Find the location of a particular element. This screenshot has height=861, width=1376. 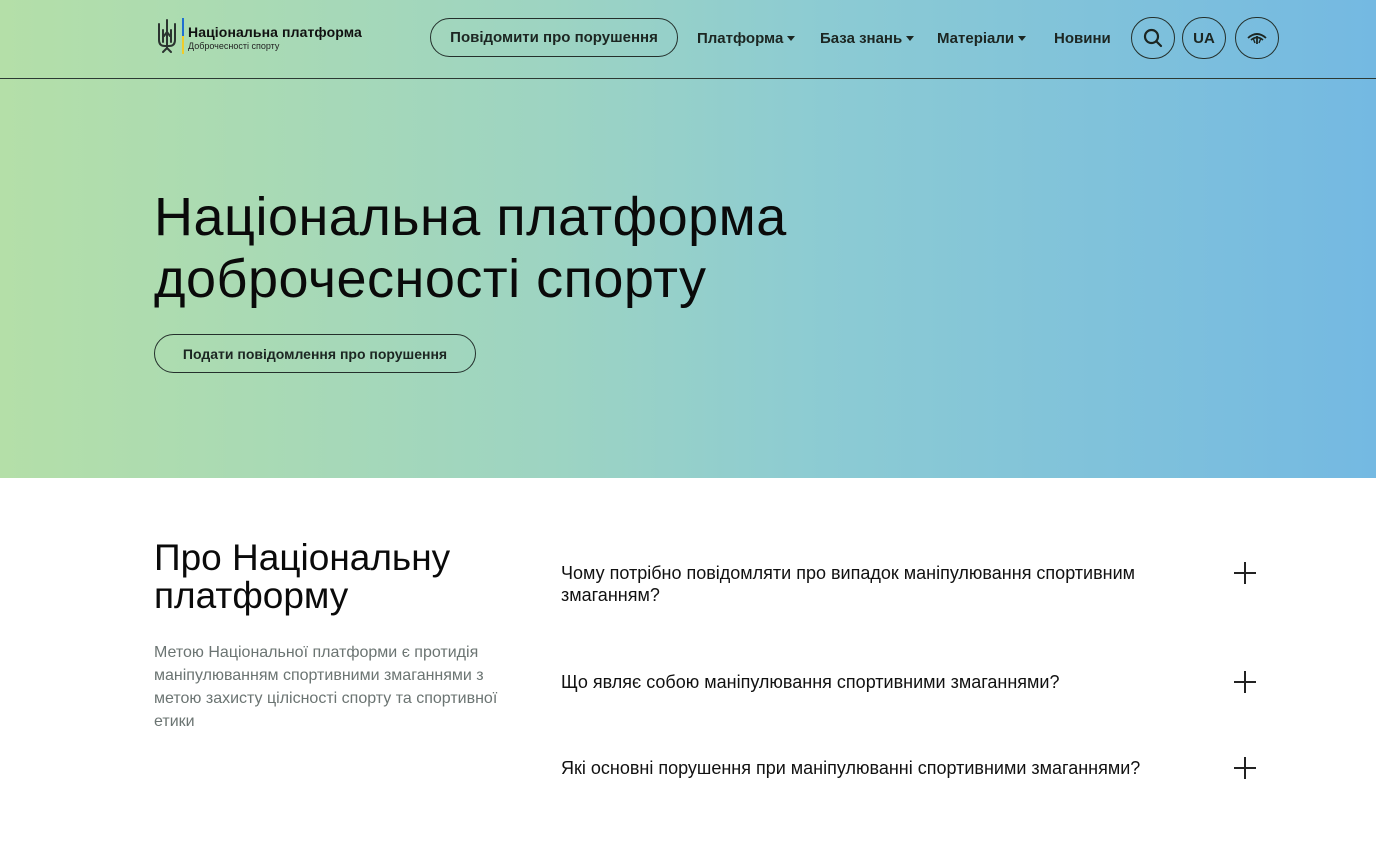

search-icon is located at coordinates (1153, 38).